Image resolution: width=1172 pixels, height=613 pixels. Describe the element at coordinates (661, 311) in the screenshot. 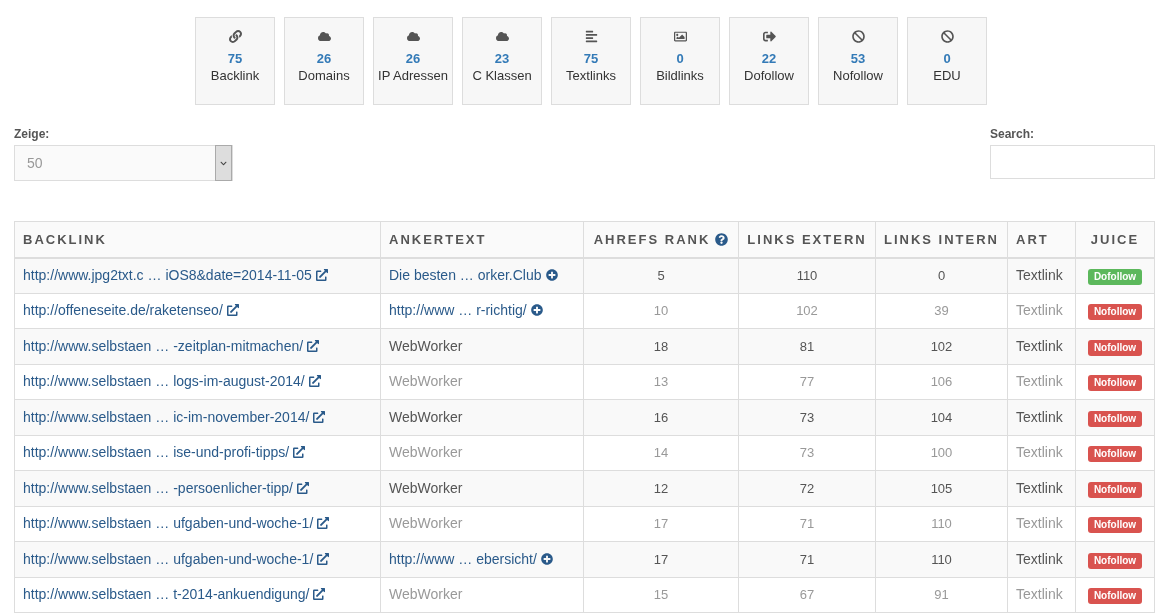

I see `table-cell: 10` at that location.